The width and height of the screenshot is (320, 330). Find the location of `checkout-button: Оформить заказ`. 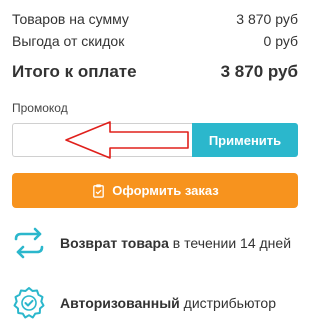

checkout-button: Оформить заказ is located at coordinates (155, 190).